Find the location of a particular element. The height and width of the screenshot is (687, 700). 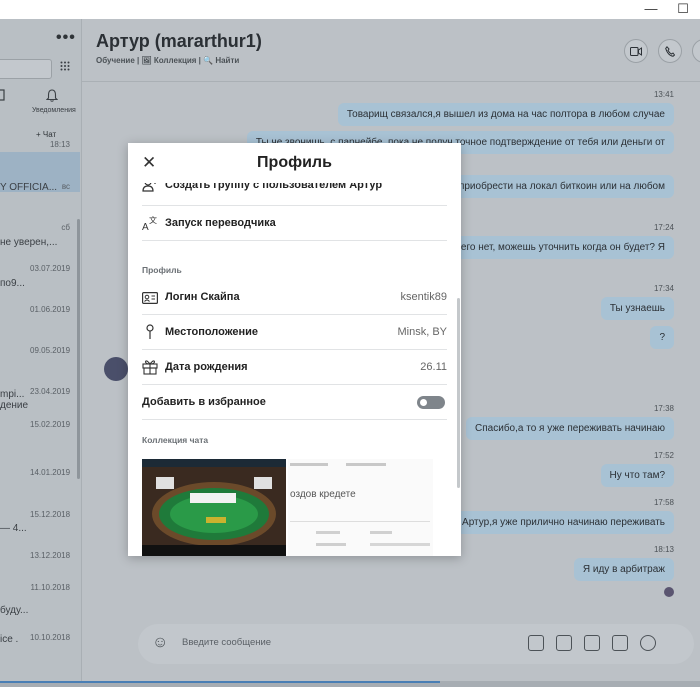

search-input is located at coordinates (26, 69).